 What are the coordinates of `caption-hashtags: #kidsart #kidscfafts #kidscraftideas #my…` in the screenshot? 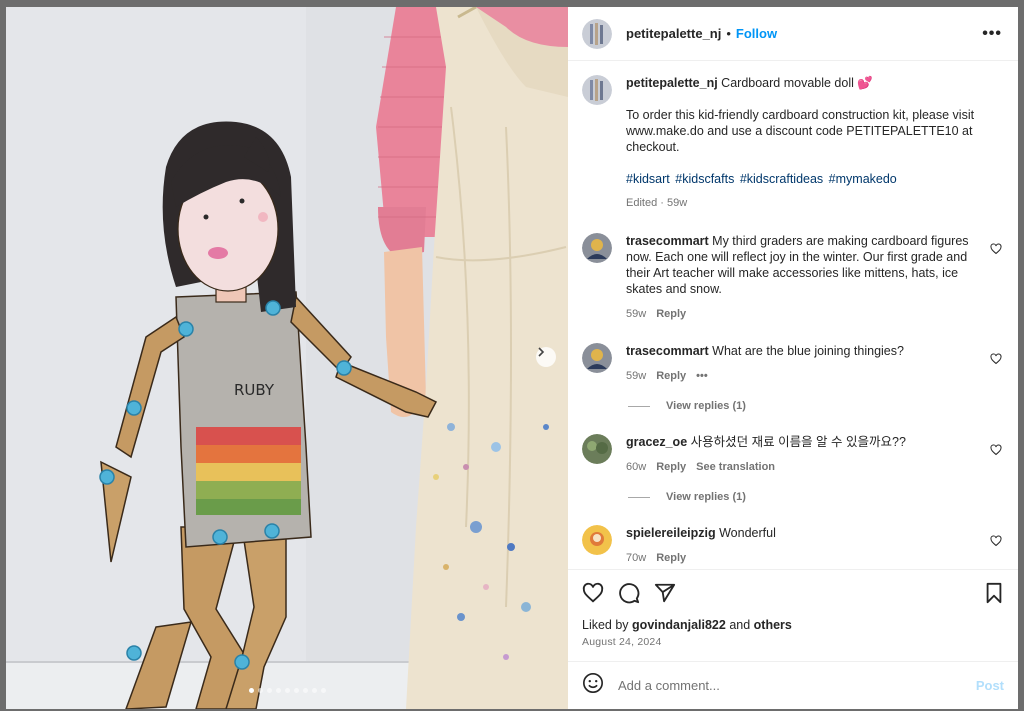 It's located at (801, 179).